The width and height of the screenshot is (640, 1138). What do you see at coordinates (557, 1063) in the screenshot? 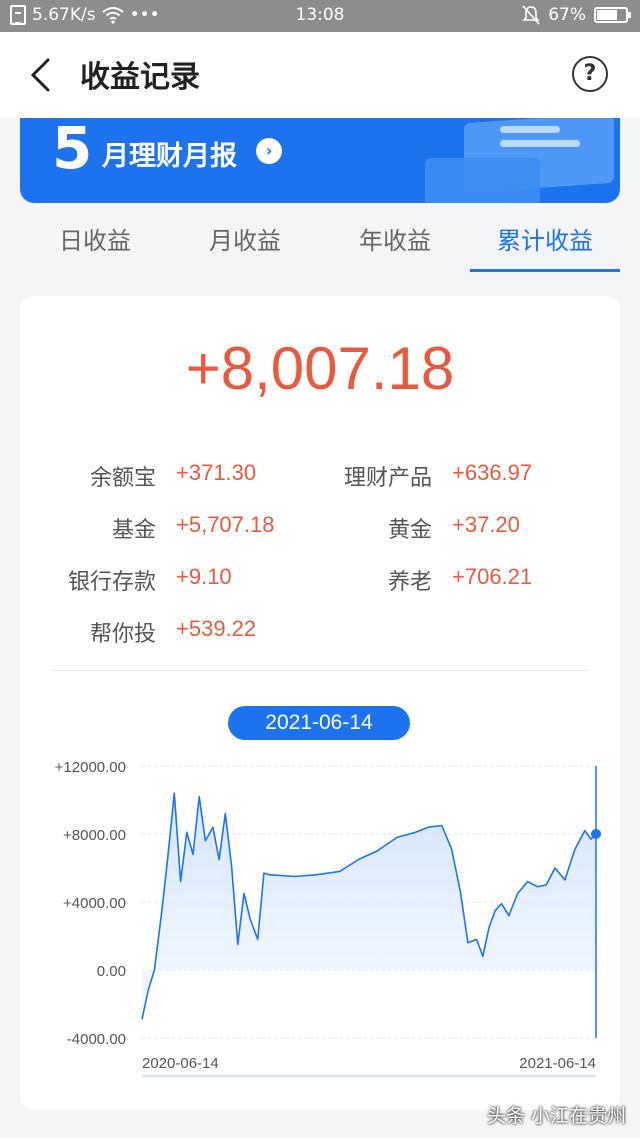
I see `x-tick-label: 2021-06-14` at bounding box center [557, 1063].